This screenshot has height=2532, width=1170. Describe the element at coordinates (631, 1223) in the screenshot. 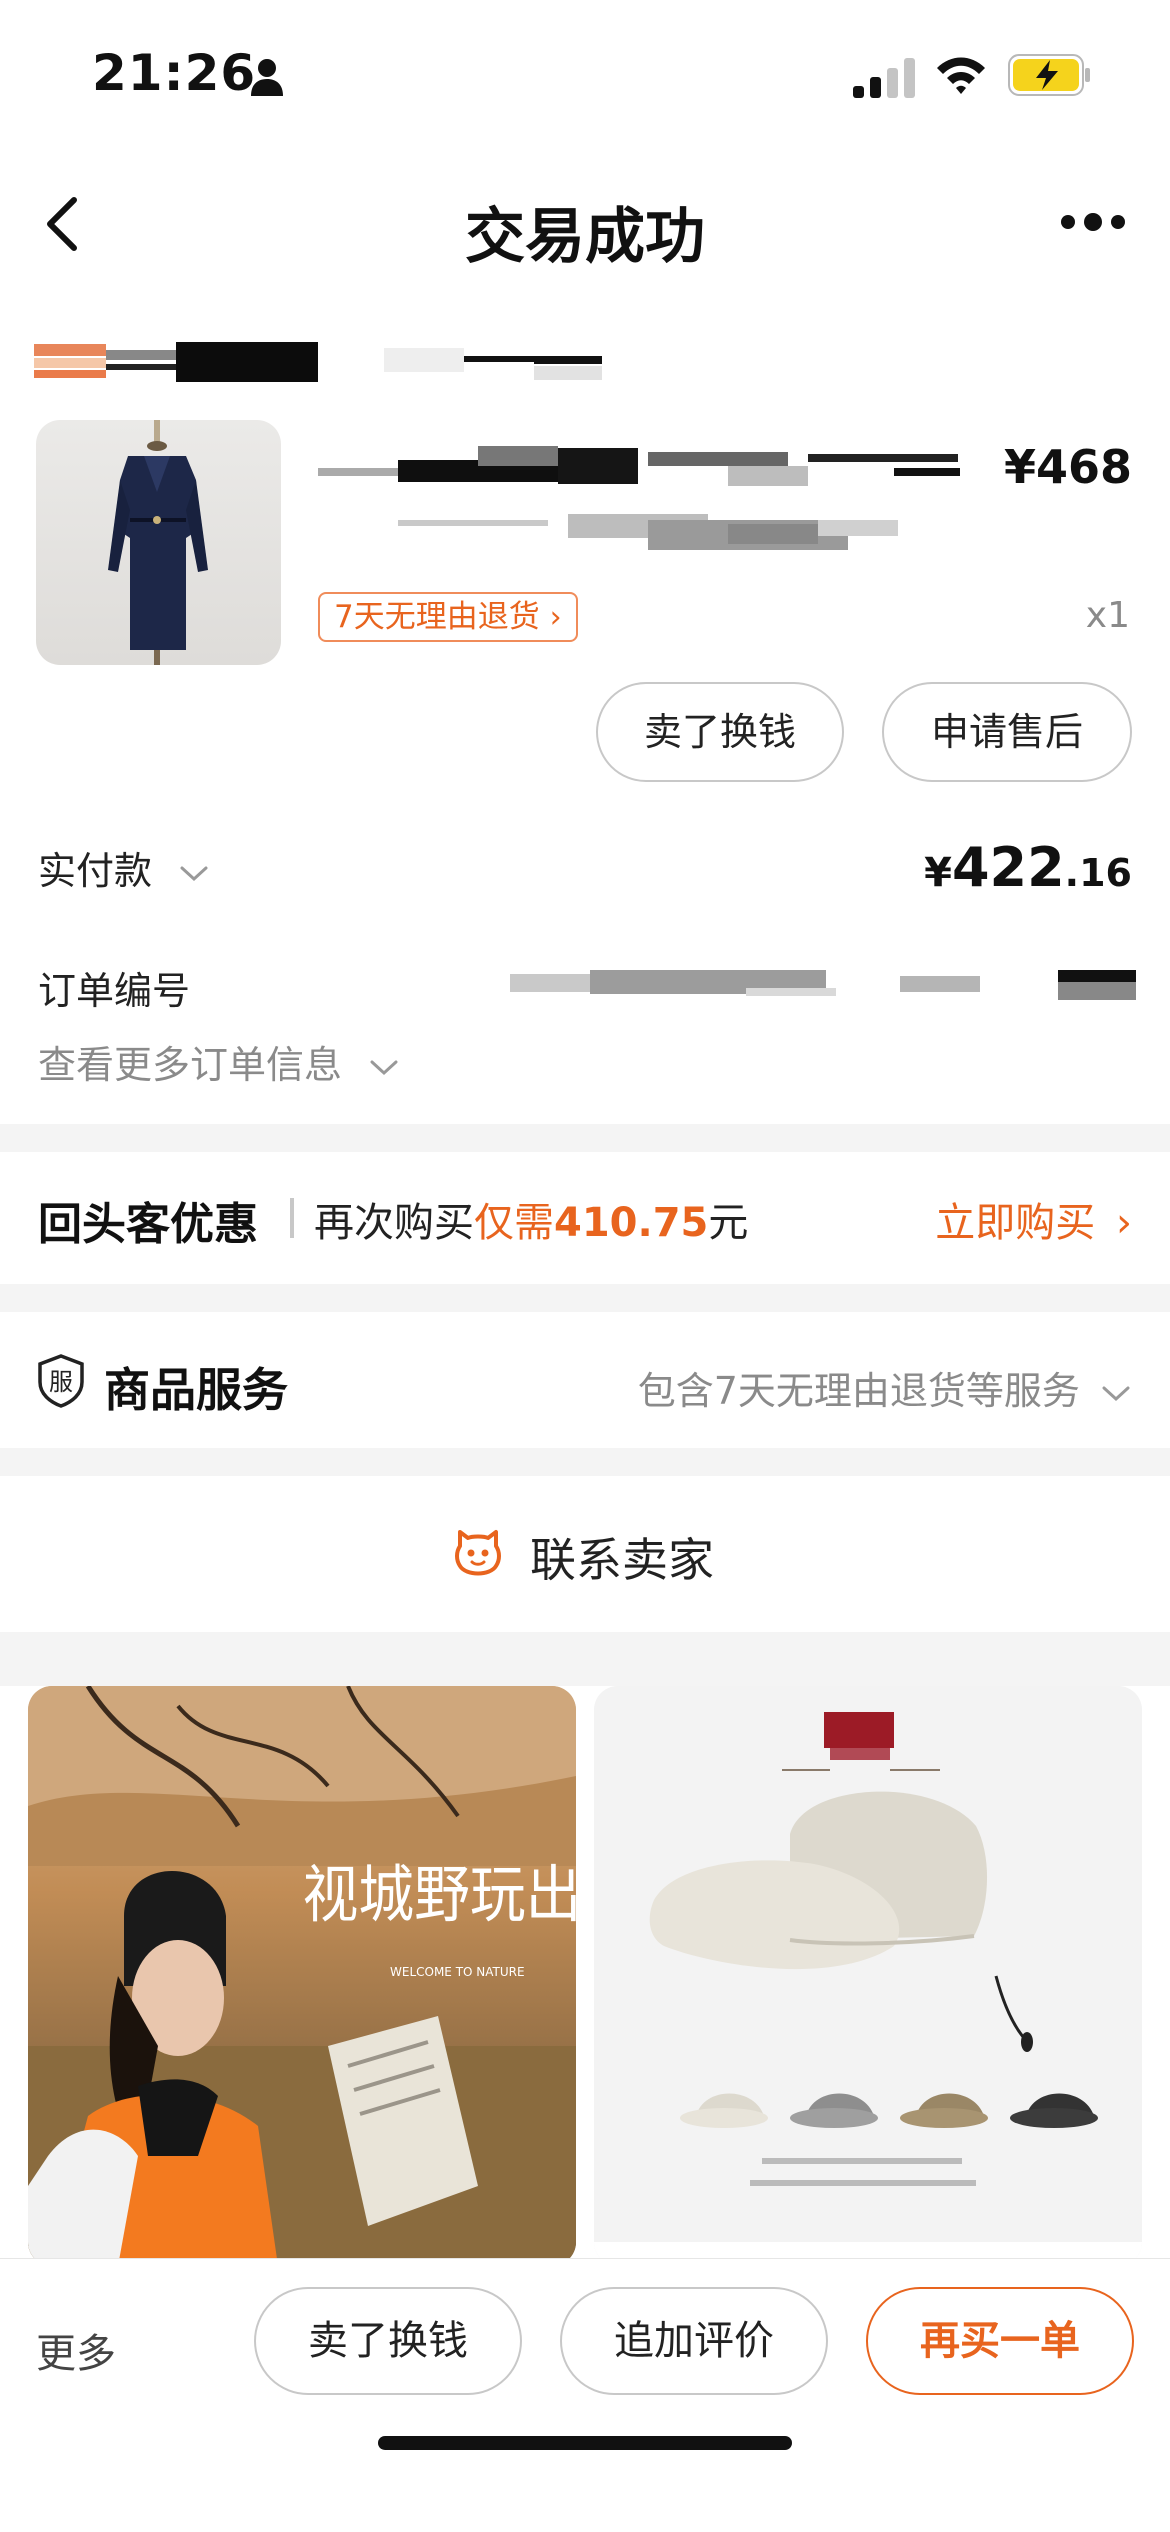

I see `offer-amount: 410.75` at that location.